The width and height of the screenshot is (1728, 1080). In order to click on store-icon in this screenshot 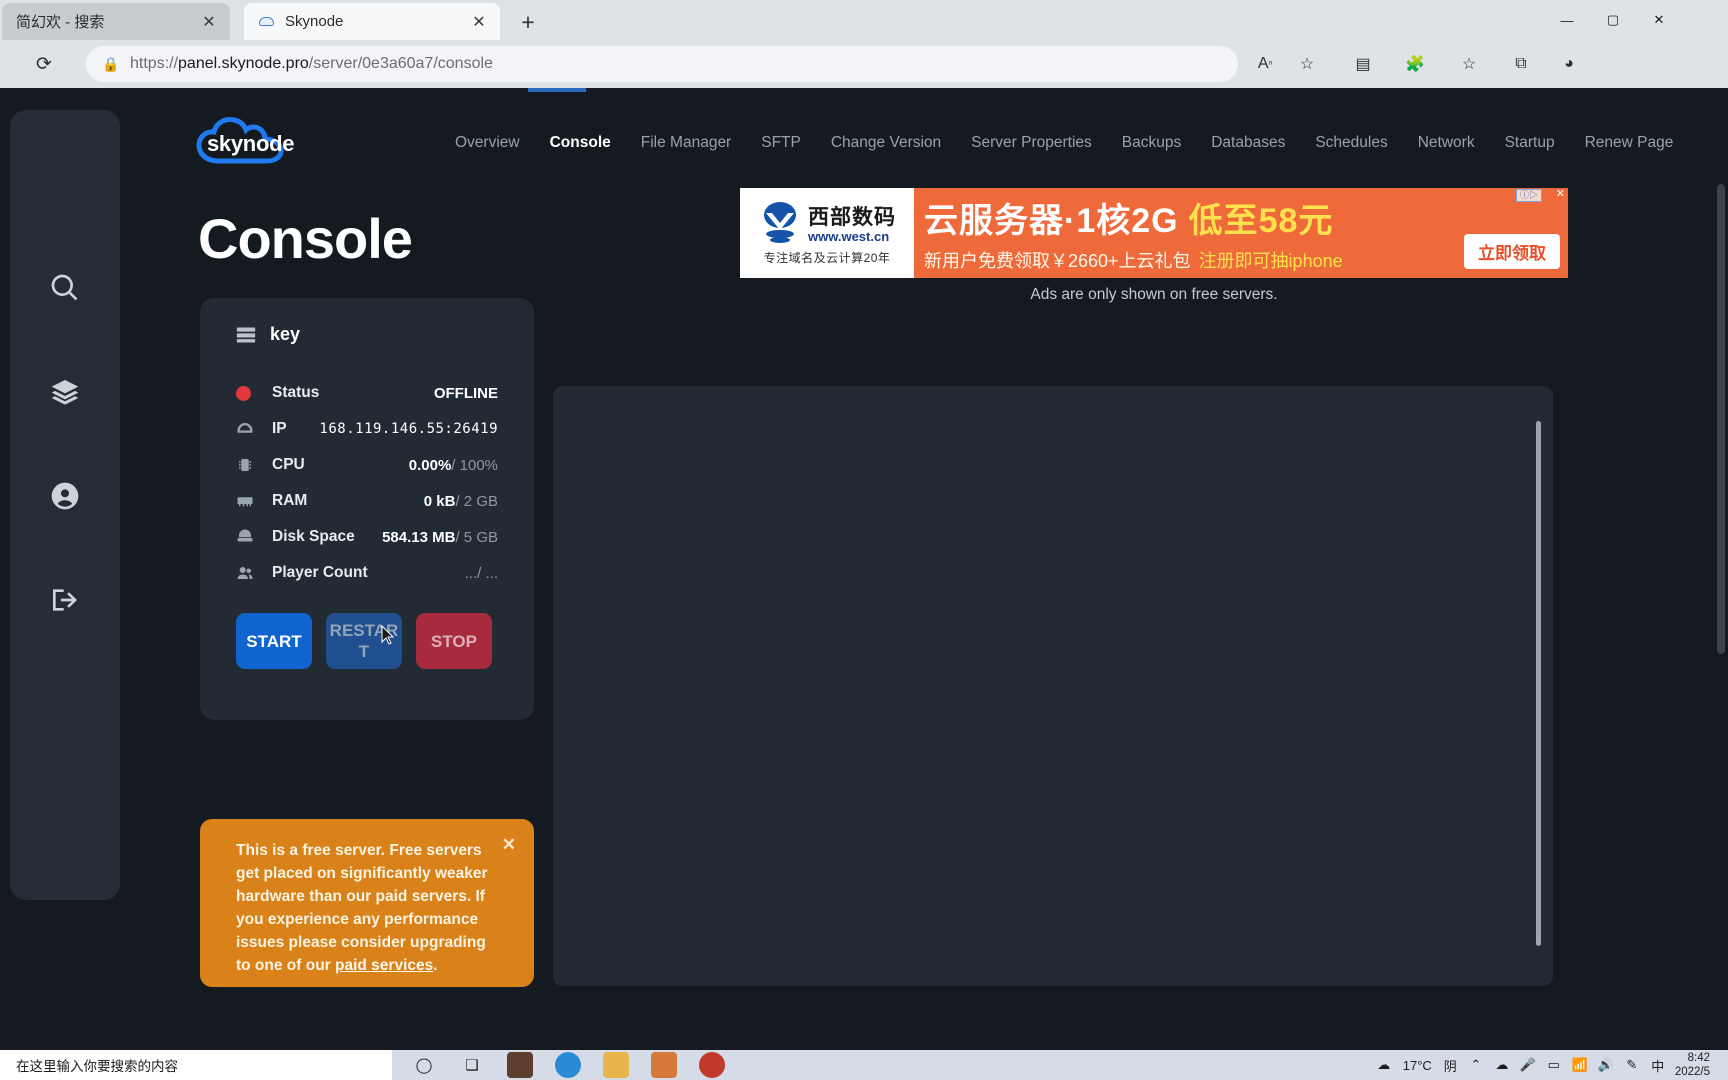, I will do `click(520, 1065)`.